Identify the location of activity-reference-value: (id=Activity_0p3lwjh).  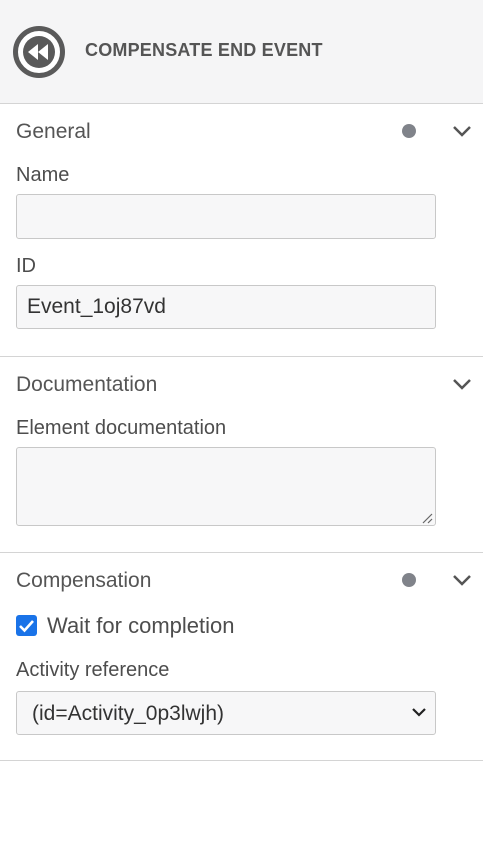
(128, 713).